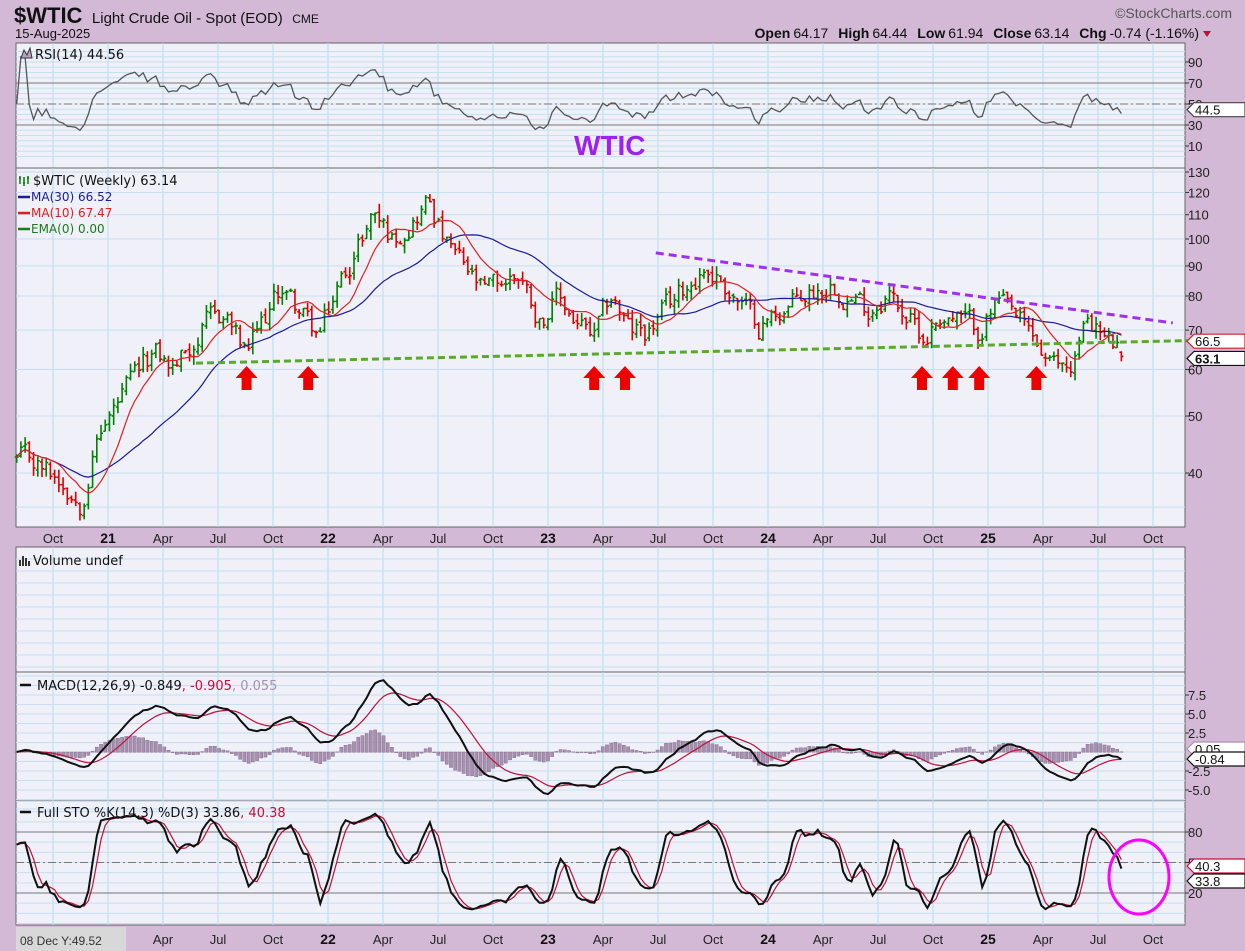 This screenshot has height=951, width=1245. Describe the element at coordinates (548, 538) in the screenshot. I see `x-axis-label: 23` at that location.